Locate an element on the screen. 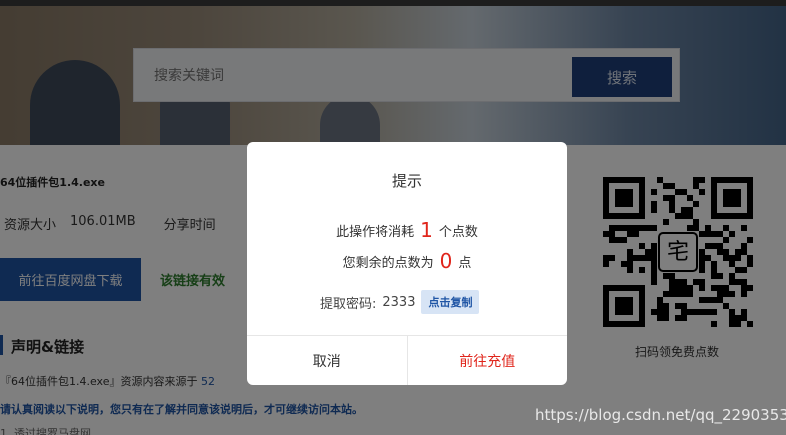  remaining-value: 0 is located at coordinates (446, 261).